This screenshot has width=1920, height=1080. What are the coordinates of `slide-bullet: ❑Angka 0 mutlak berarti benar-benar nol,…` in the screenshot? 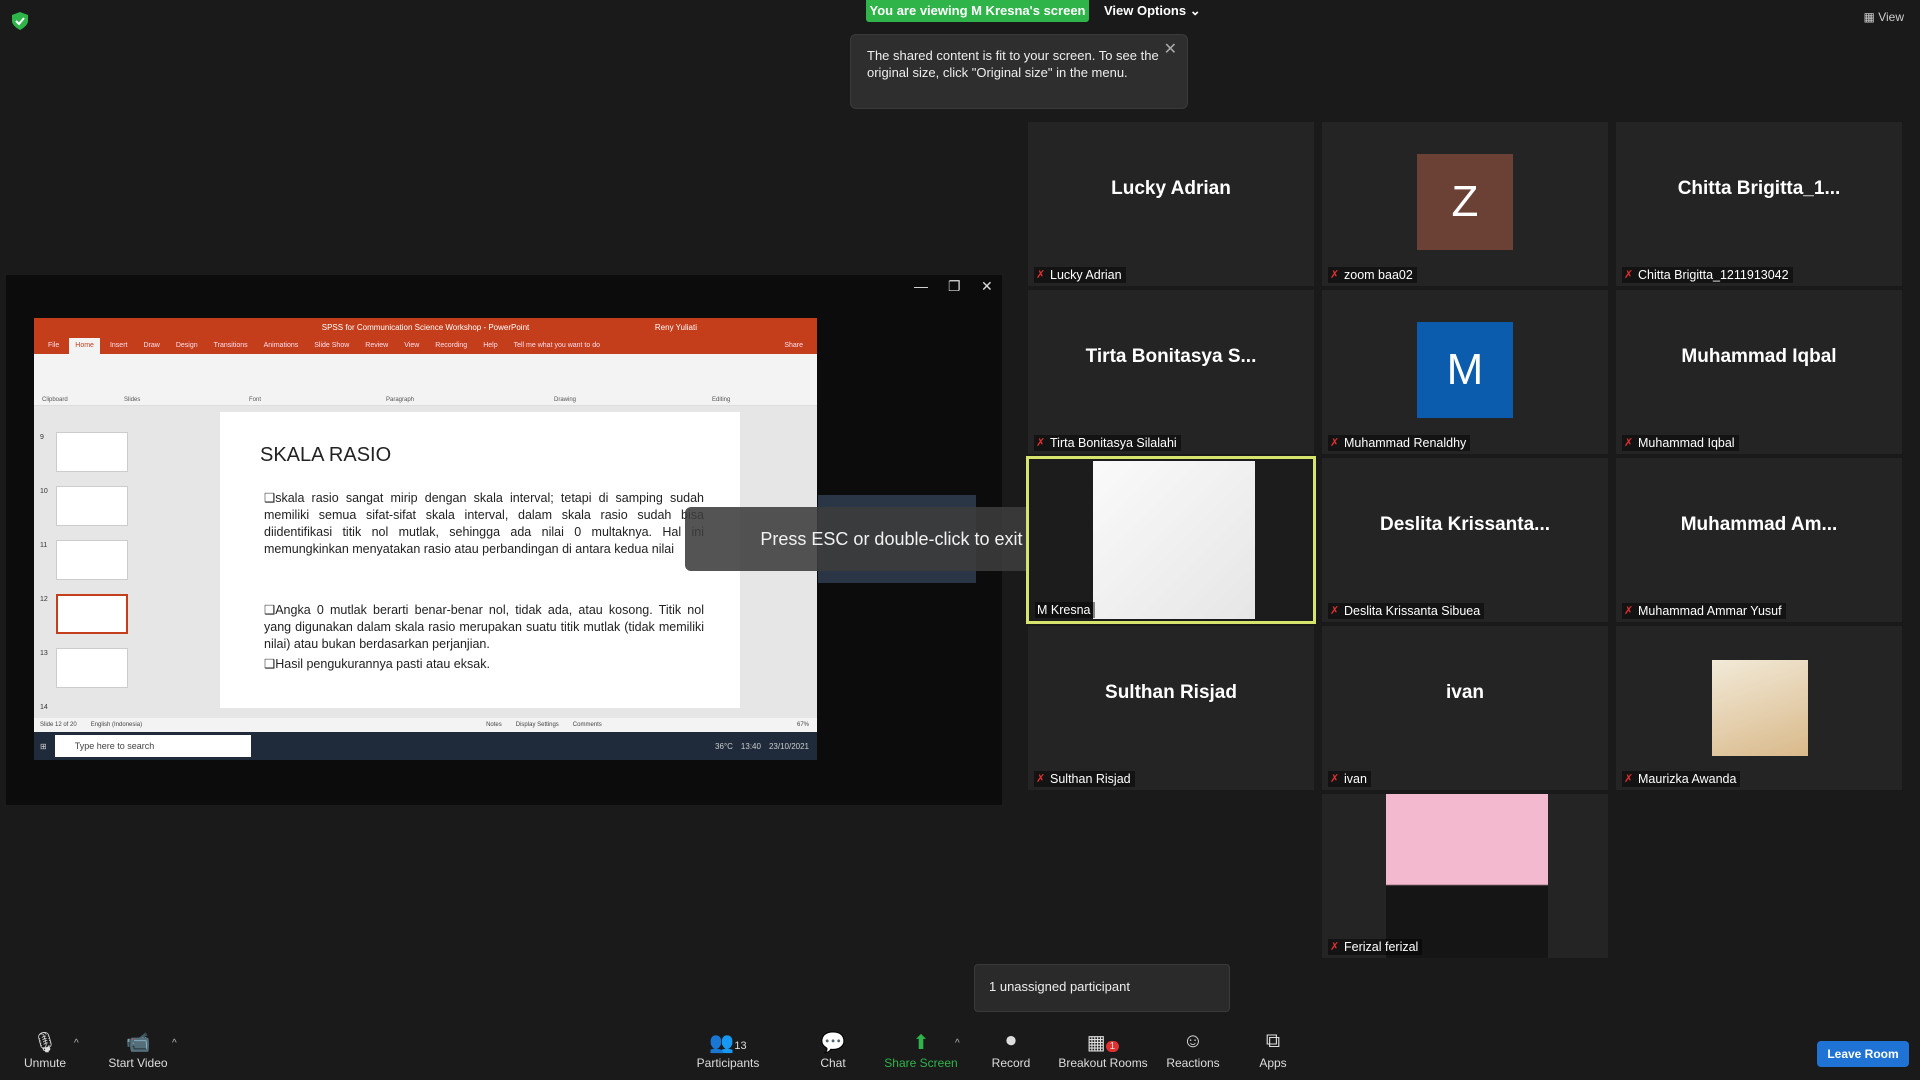 It's located at (484, 627).